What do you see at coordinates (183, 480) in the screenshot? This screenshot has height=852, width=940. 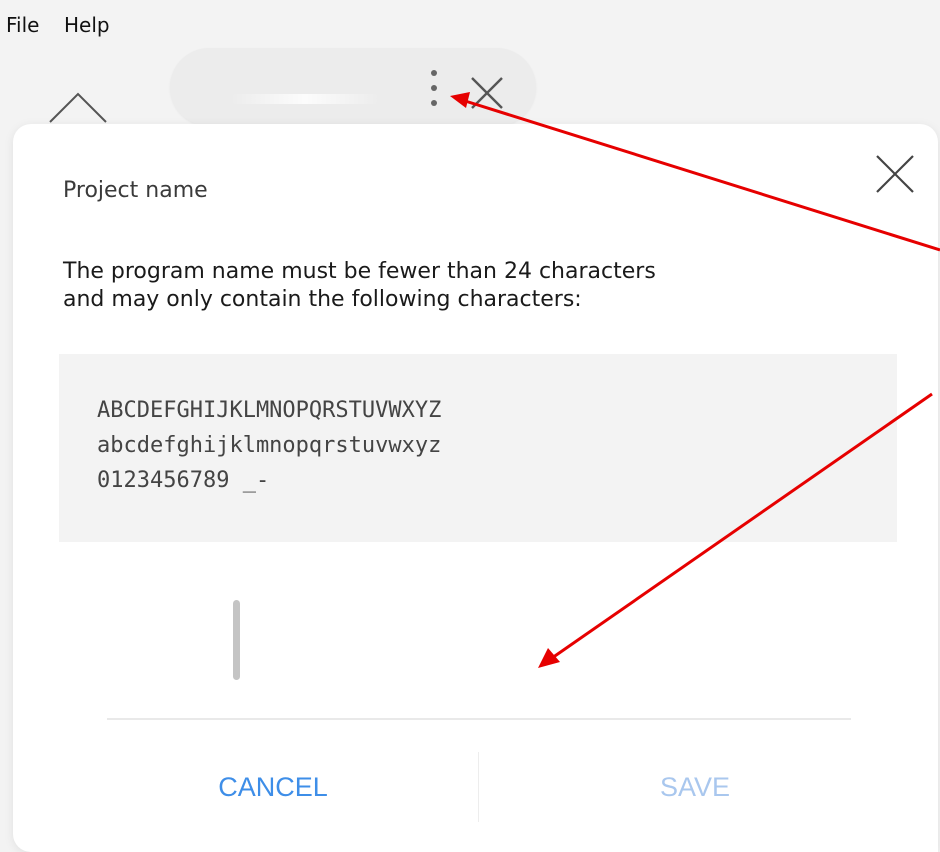 I see `allowed-digits-symbols: 0123456789 _-` at bounding box center [183, 480].